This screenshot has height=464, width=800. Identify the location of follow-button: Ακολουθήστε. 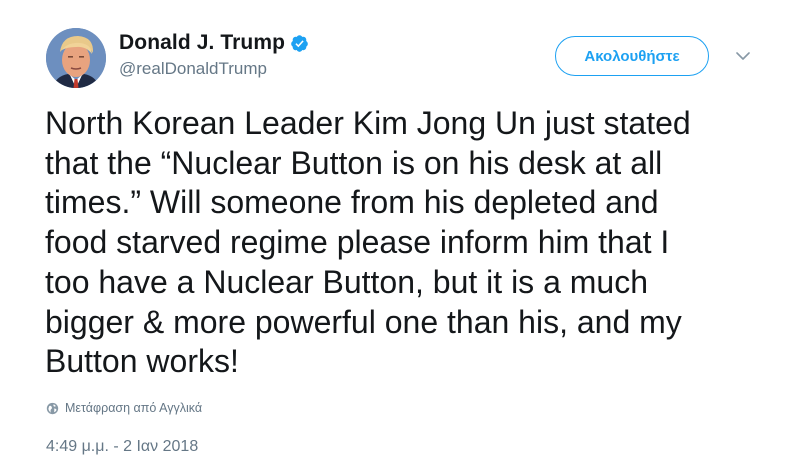
(632, 56).